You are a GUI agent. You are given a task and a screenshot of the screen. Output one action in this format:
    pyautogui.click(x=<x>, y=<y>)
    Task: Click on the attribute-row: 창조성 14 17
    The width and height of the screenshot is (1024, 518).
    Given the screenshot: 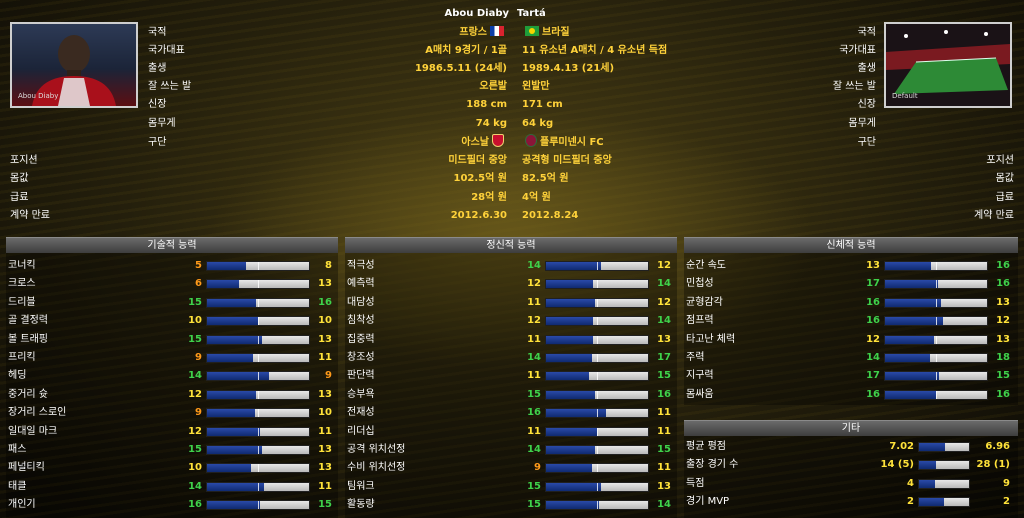 What is the action you would take?
    pyautogui.click(x=511, y=358)
    